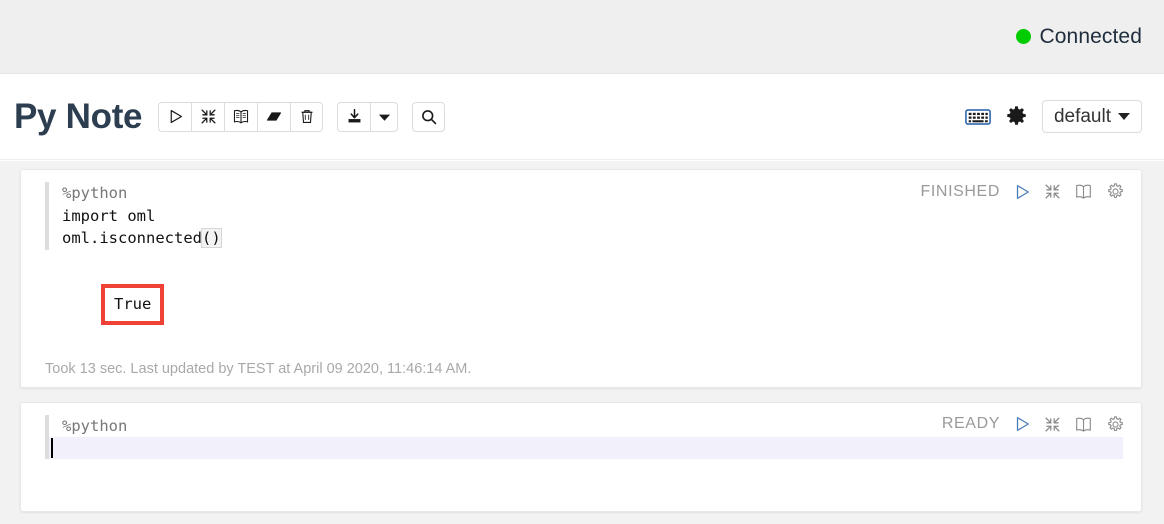 The height and width of the screenshot is (524, 1164). What do you see at coordinates (592, 238) in the screenshot?
I see `code-line: oml.isconnected()` at bounding box center [592, 238].